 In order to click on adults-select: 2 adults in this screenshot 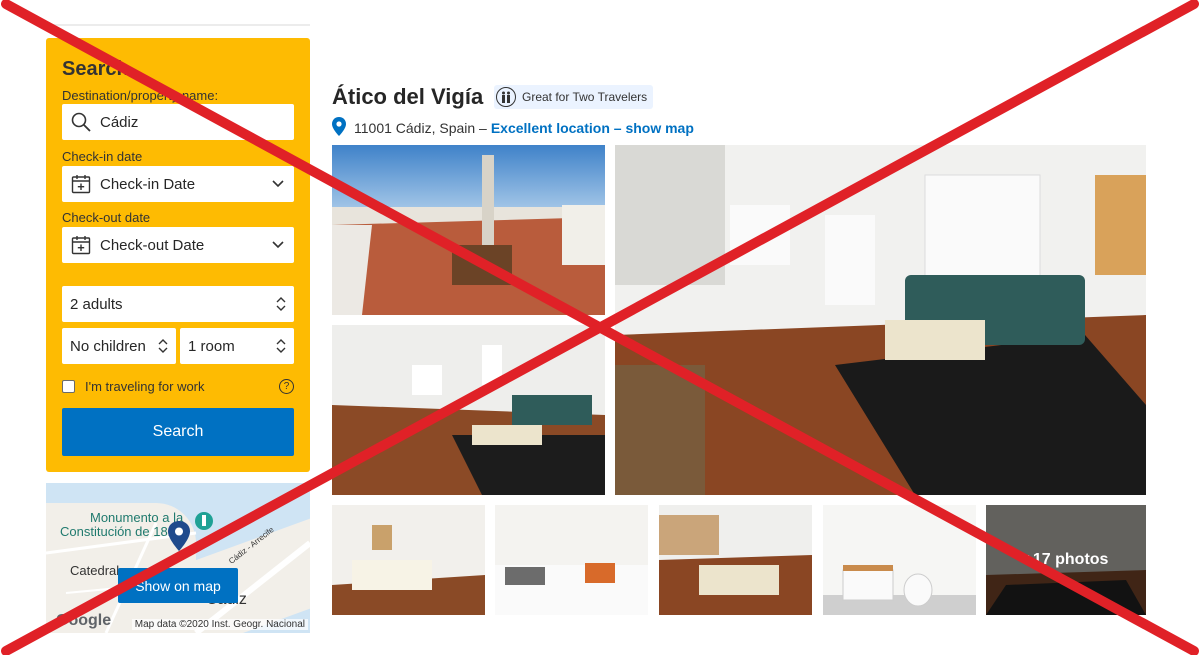, I will do `click(178, 304)`.